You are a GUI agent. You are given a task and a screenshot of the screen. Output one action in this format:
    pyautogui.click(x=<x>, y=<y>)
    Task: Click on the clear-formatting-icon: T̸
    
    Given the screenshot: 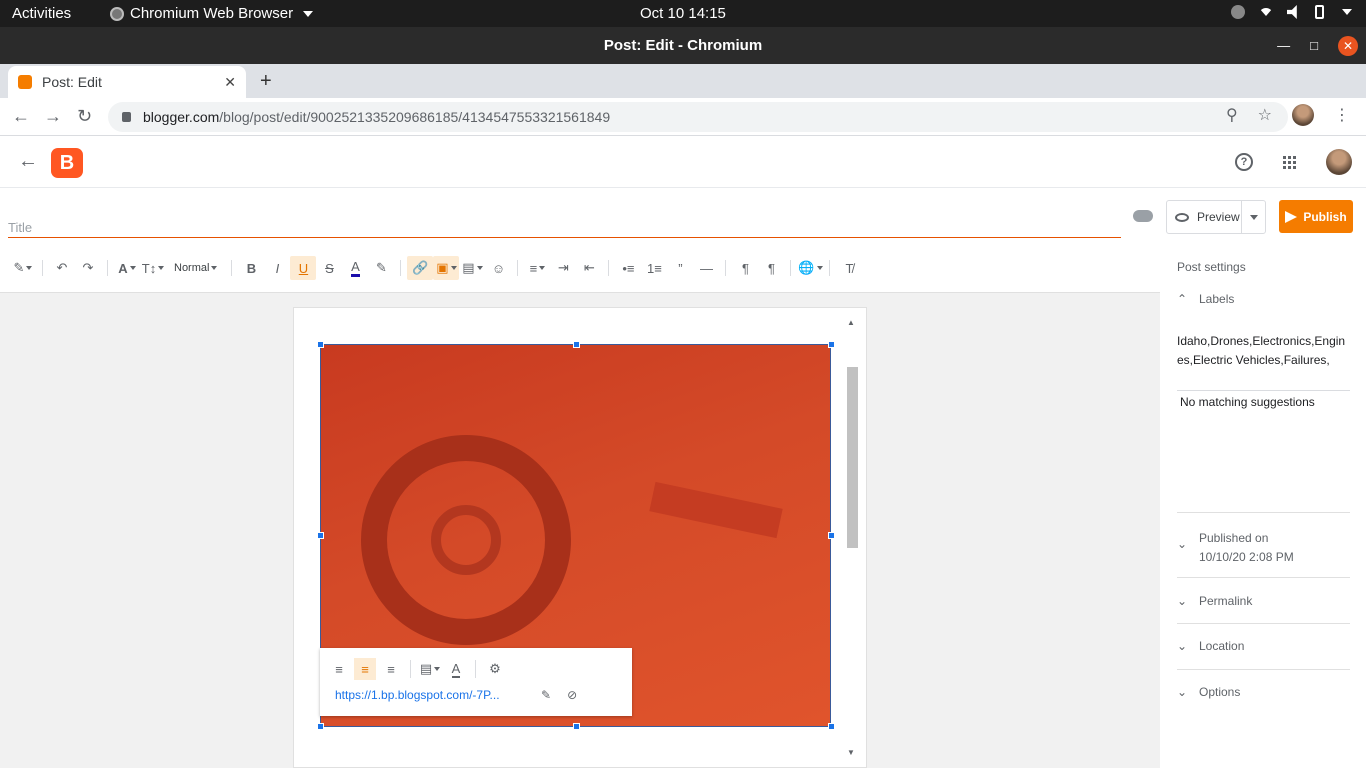 What is the action you would take?
    pyautogui.click(x=849, y=268)
    